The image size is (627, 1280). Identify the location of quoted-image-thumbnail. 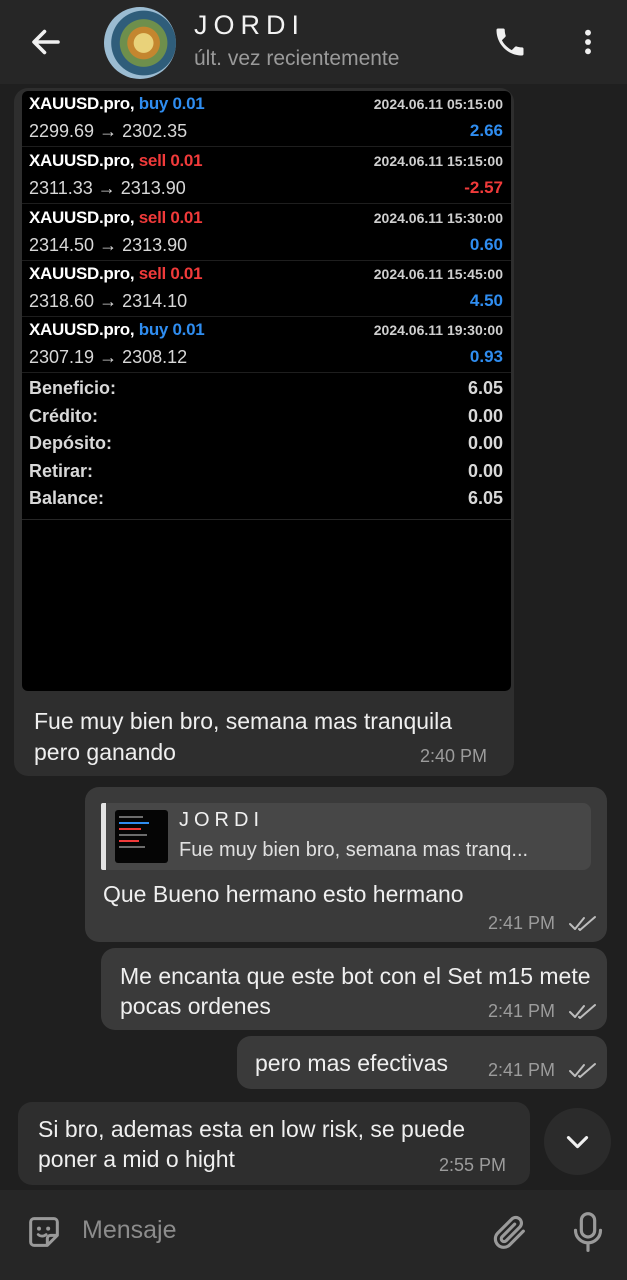
(141, 836).